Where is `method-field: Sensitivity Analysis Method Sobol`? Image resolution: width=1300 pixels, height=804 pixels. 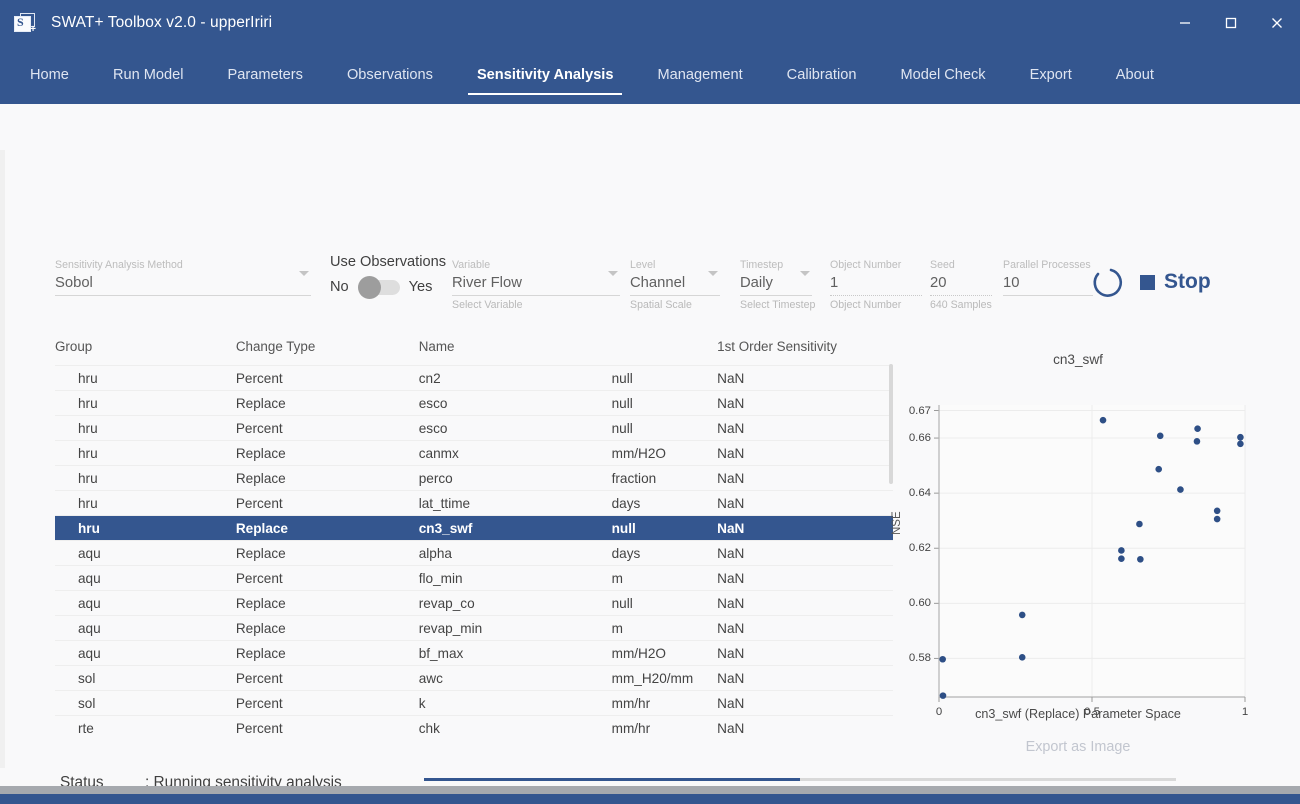
method-field: Sensitivity Analysis Method Sobol is located at coordinates (183, 277).